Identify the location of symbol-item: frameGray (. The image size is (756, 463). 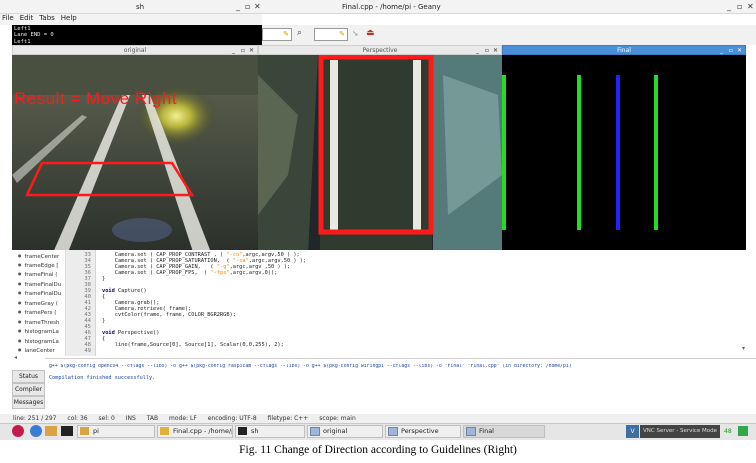
(42, 303).